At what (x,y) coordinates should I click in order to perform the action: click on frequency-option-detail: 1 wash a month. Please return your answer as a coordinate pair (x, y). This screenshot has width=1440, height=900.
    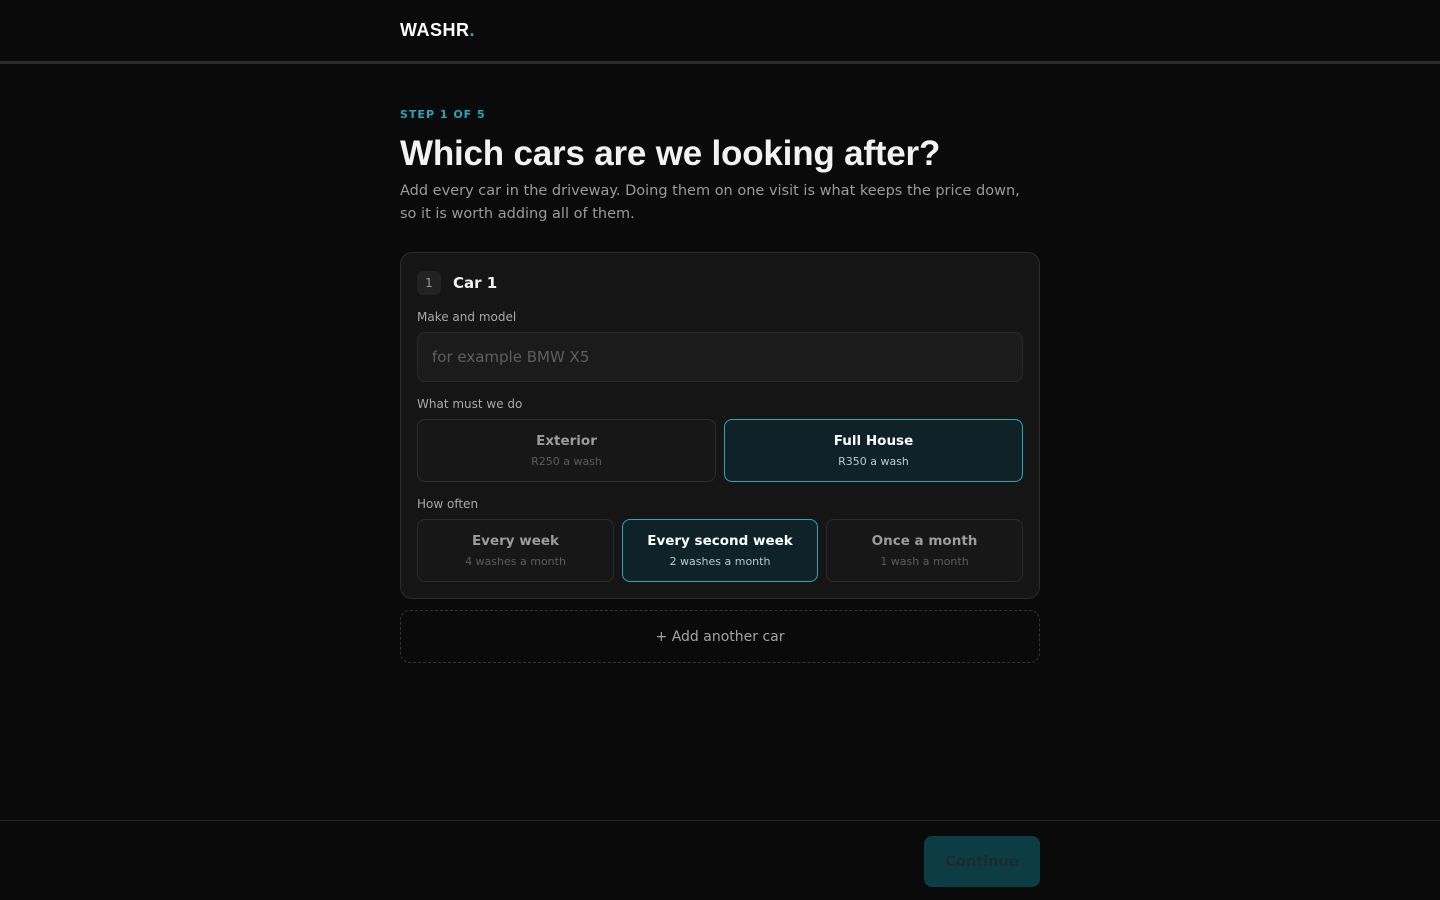
    Looking at the image, I should click on (924, 561).